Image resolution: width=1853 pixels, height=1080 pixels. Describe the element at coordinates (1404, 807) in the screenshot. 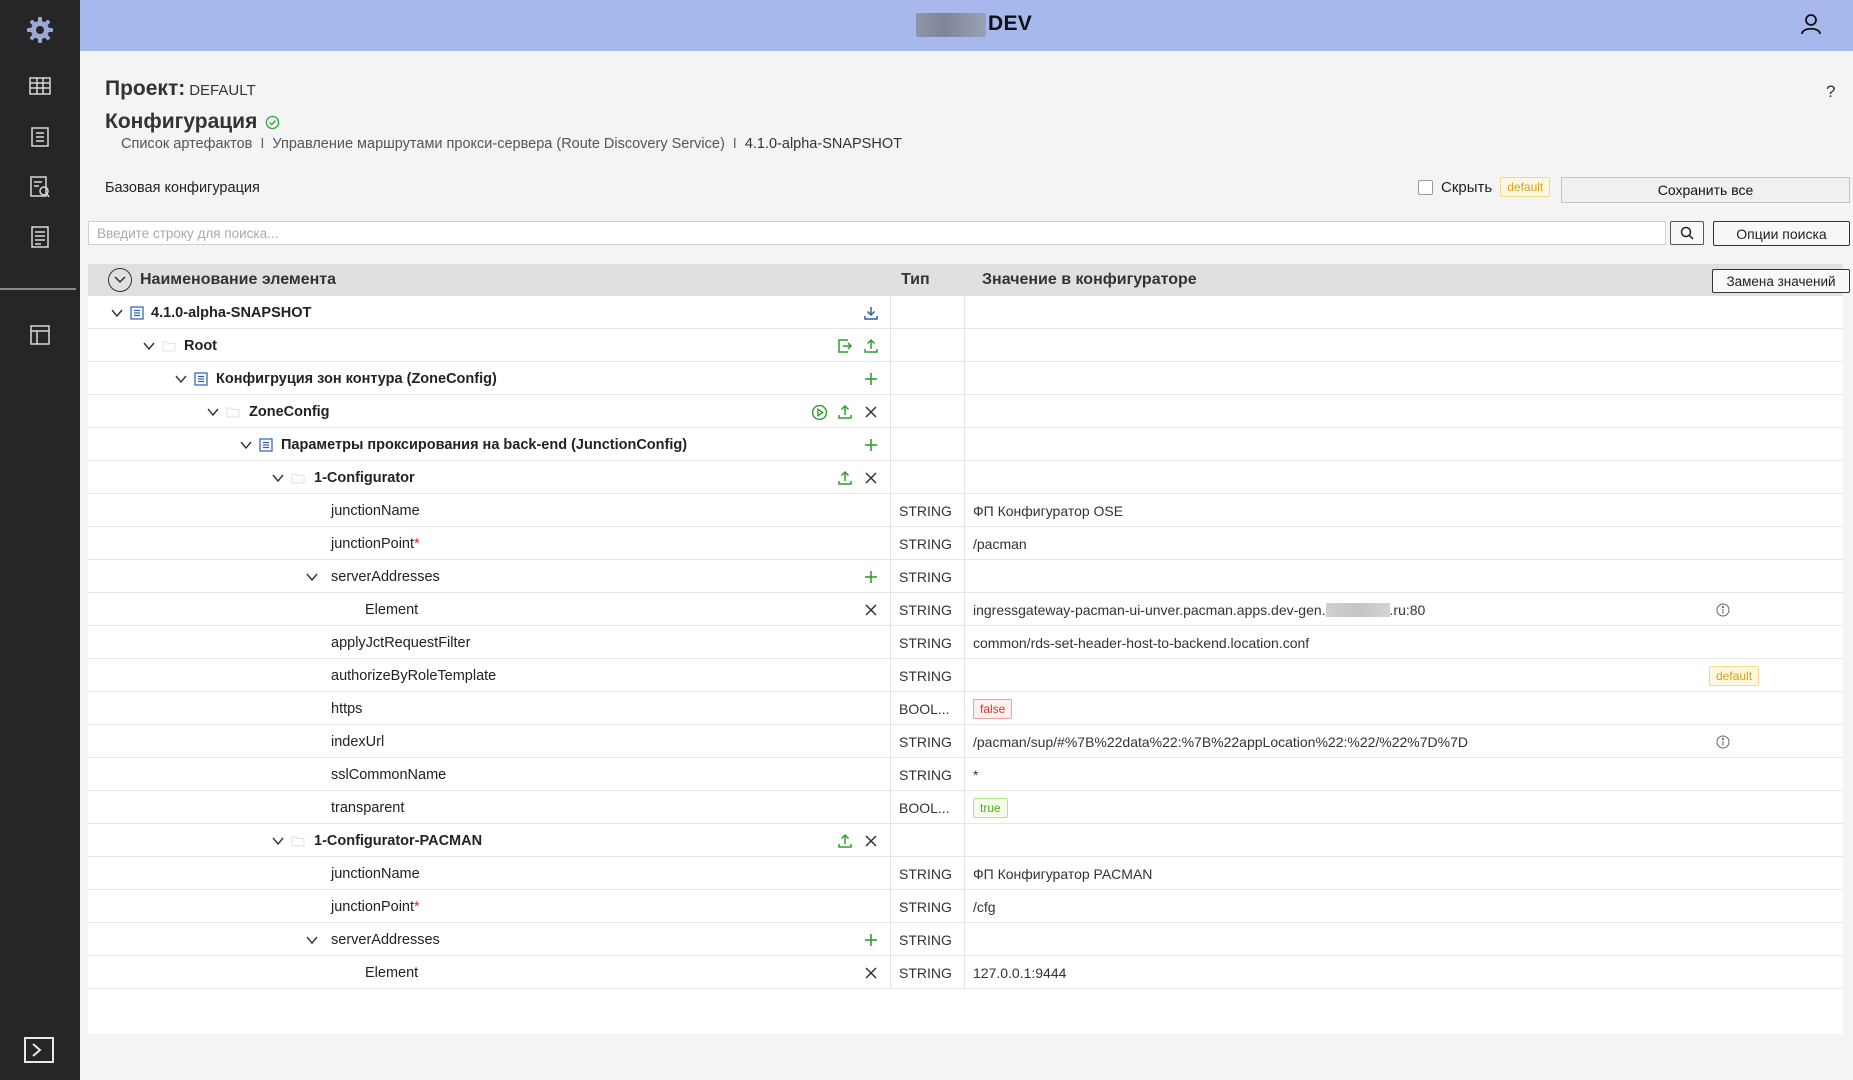

I see `value-cell: true` at that location.